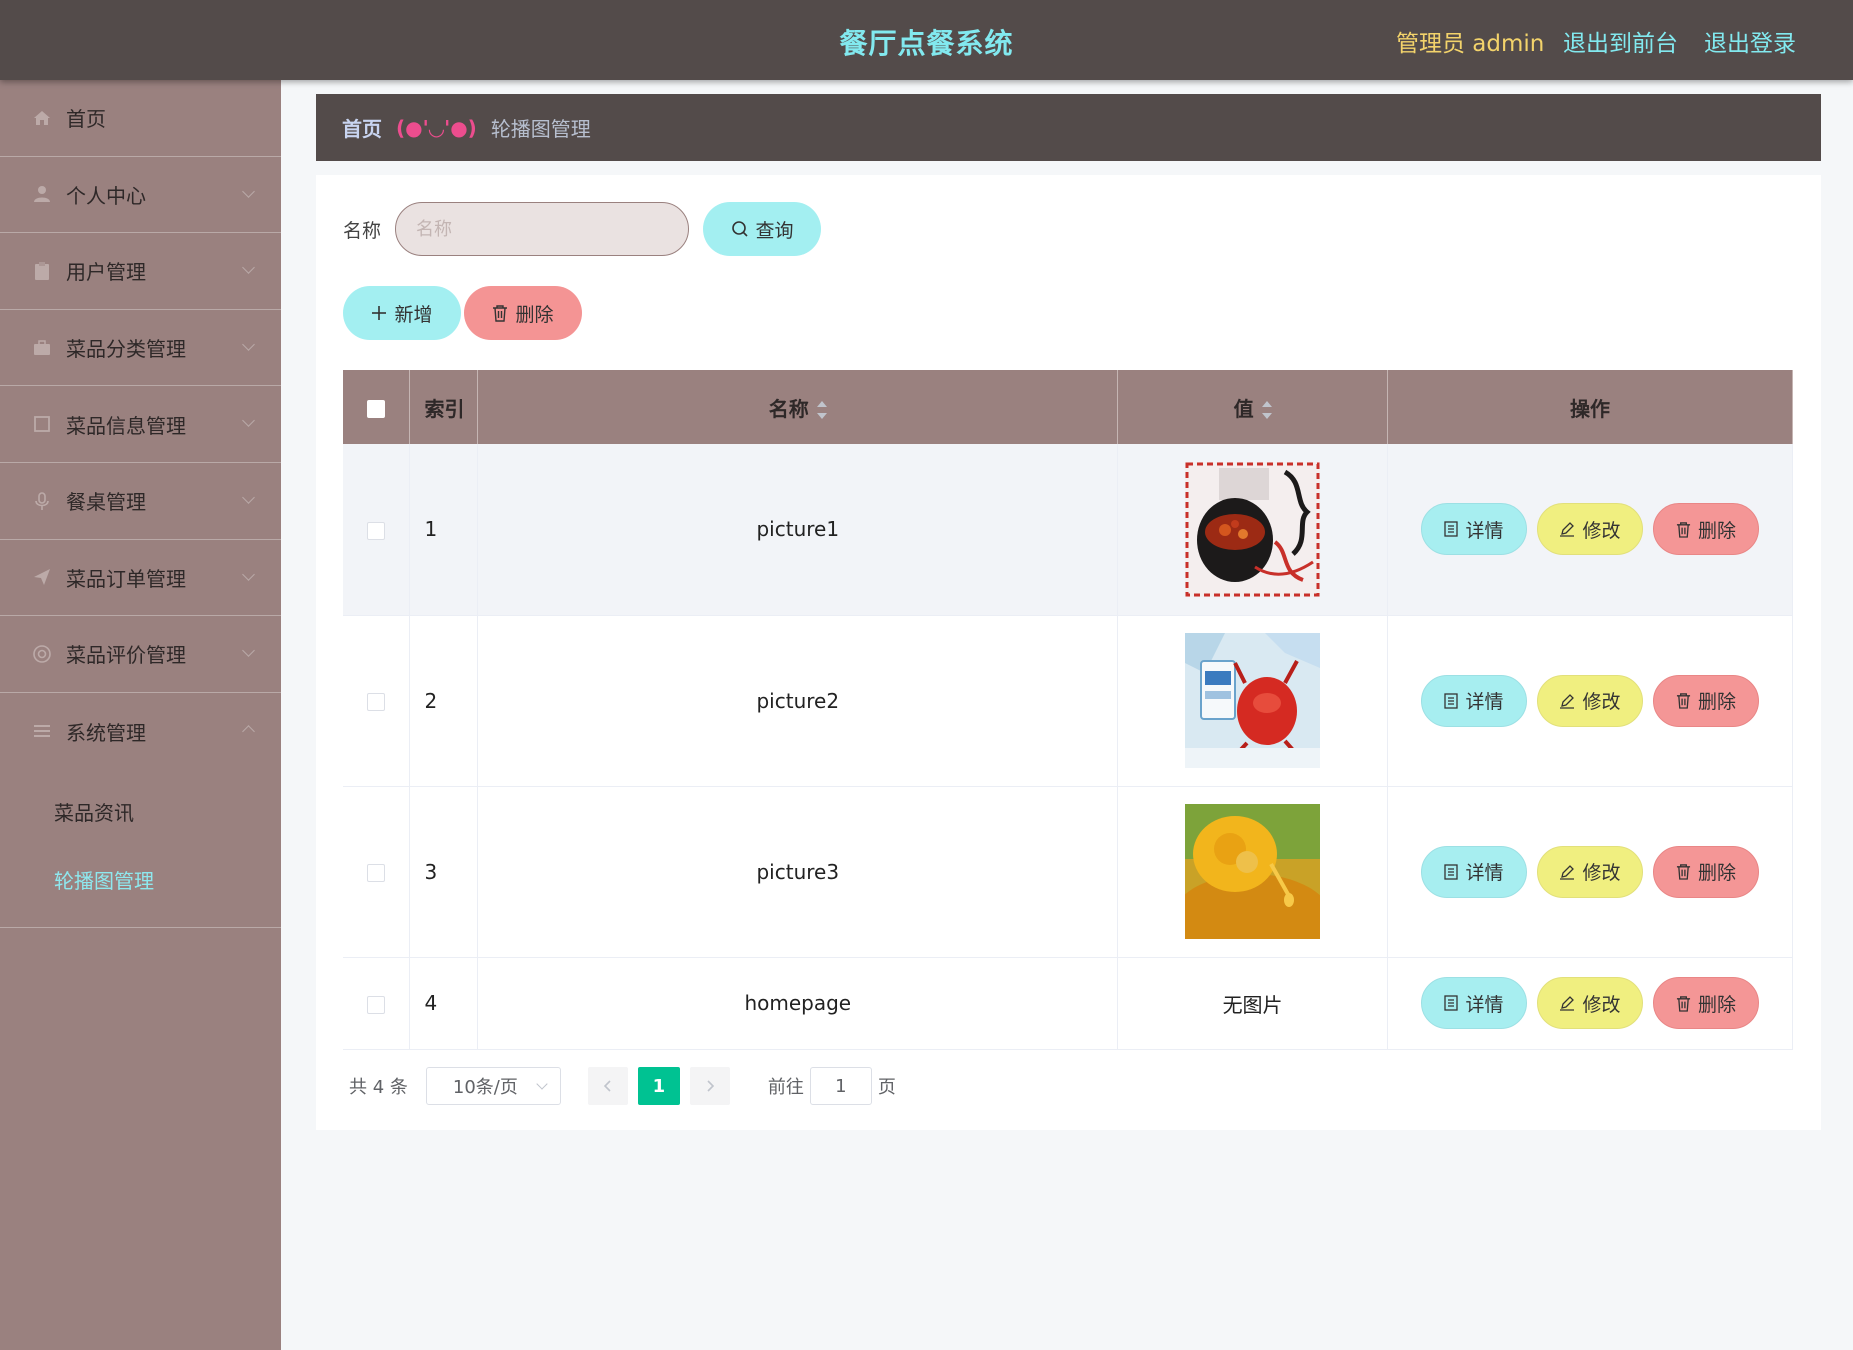  I want to click on sidebar-item-system: 系统管理, so click(140, 731).